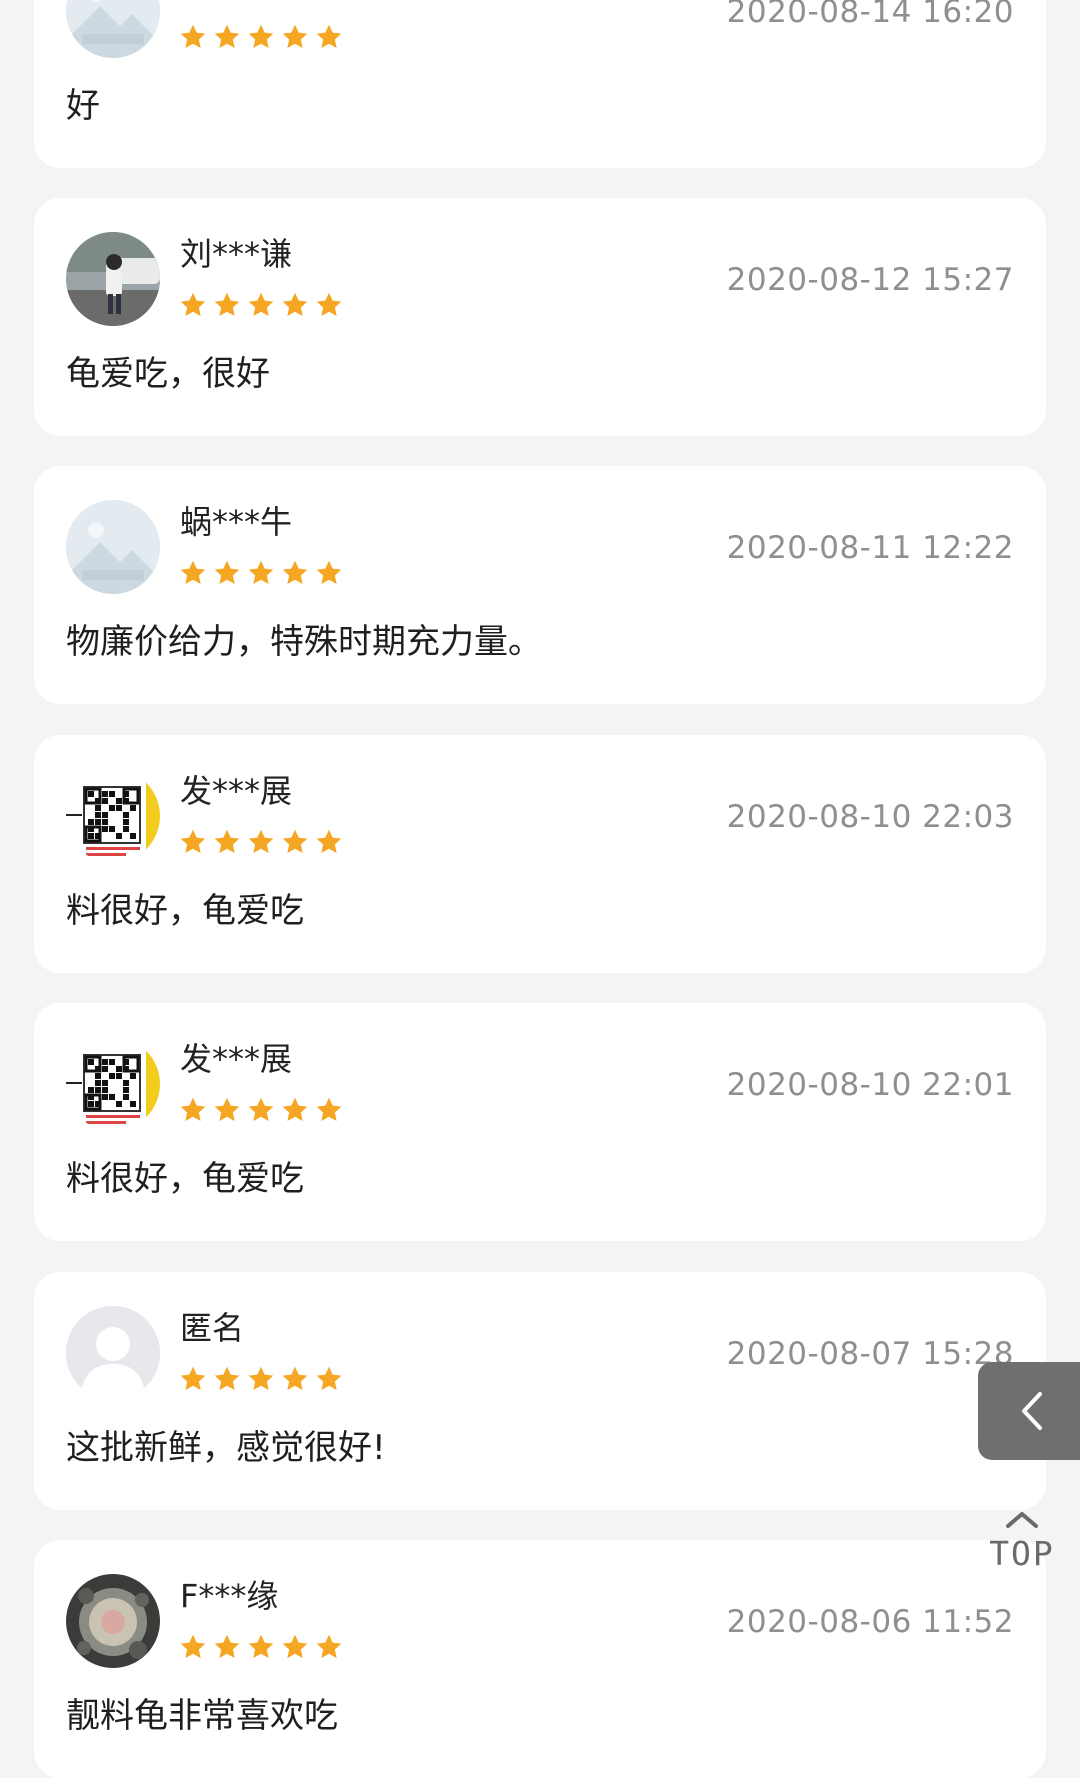  I want to click on review-text: 物廉价给力，特殊时期充力量。, so click(304, 642).